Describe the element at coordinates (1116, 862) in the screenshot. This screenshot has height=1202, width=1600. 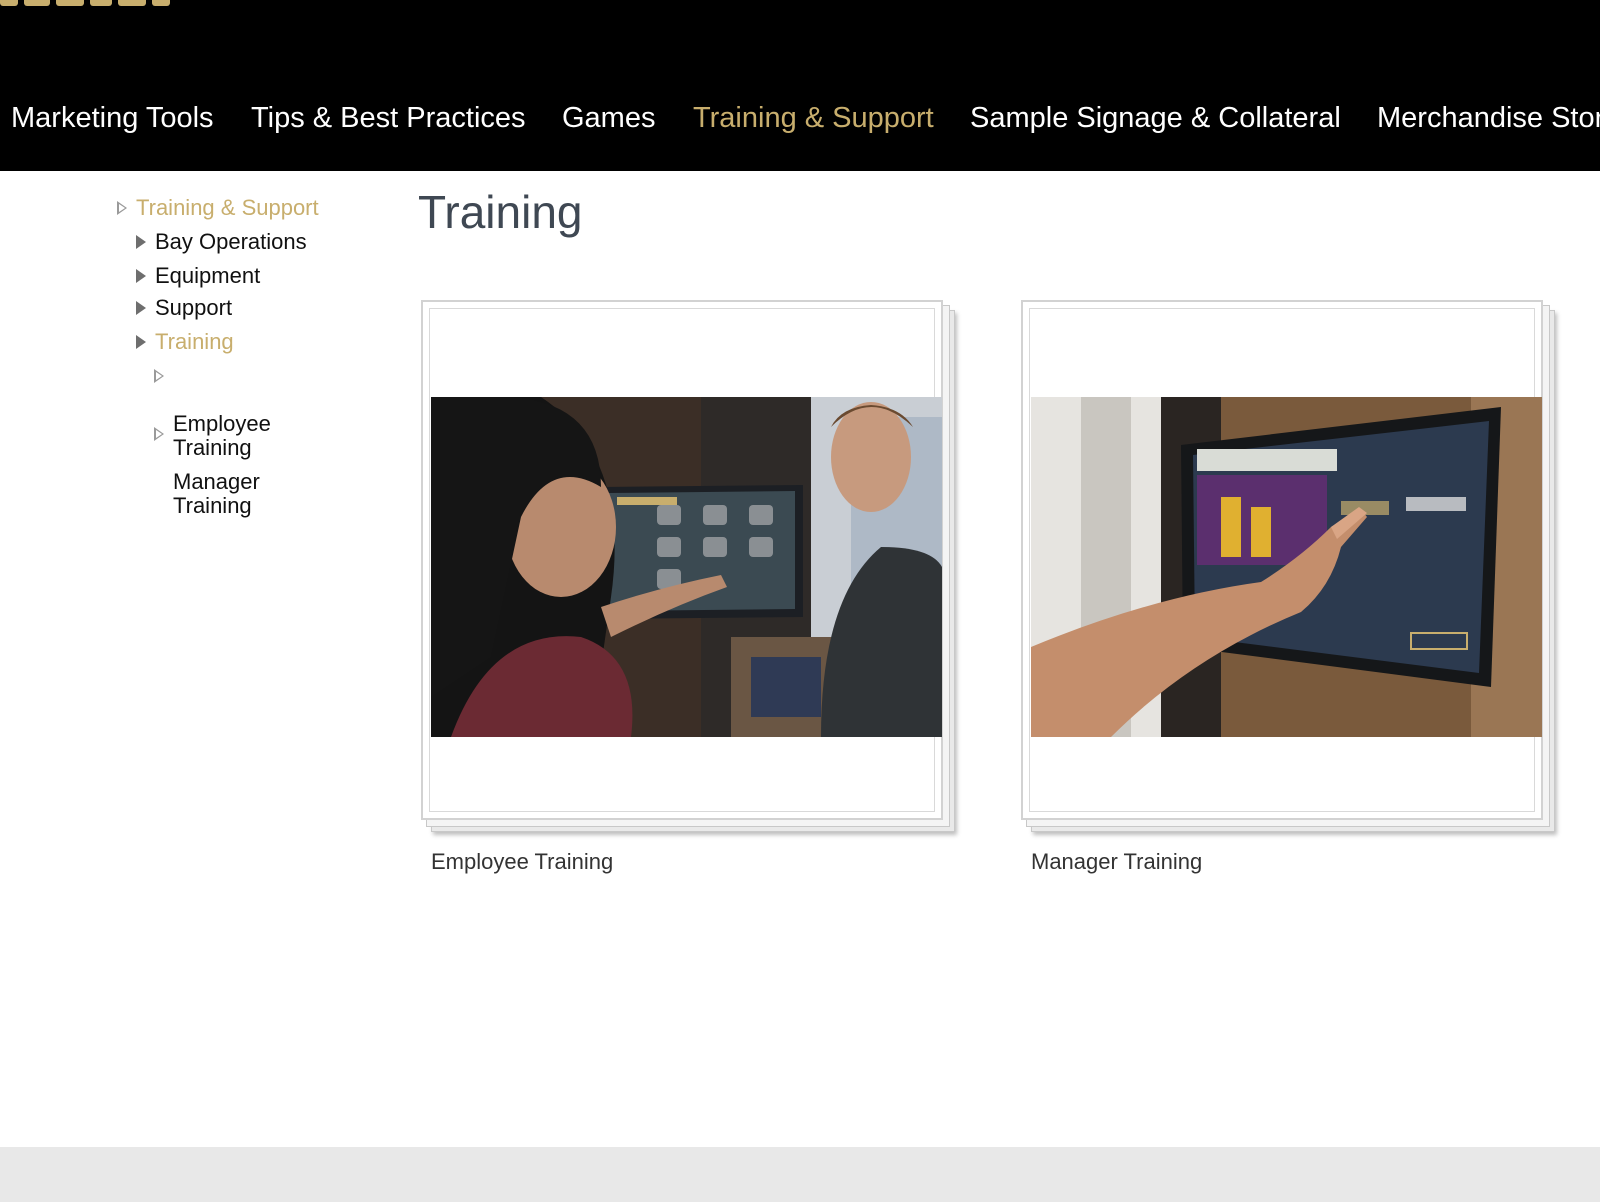
I see `card-caption-manager-training: Manager Training` at that location.